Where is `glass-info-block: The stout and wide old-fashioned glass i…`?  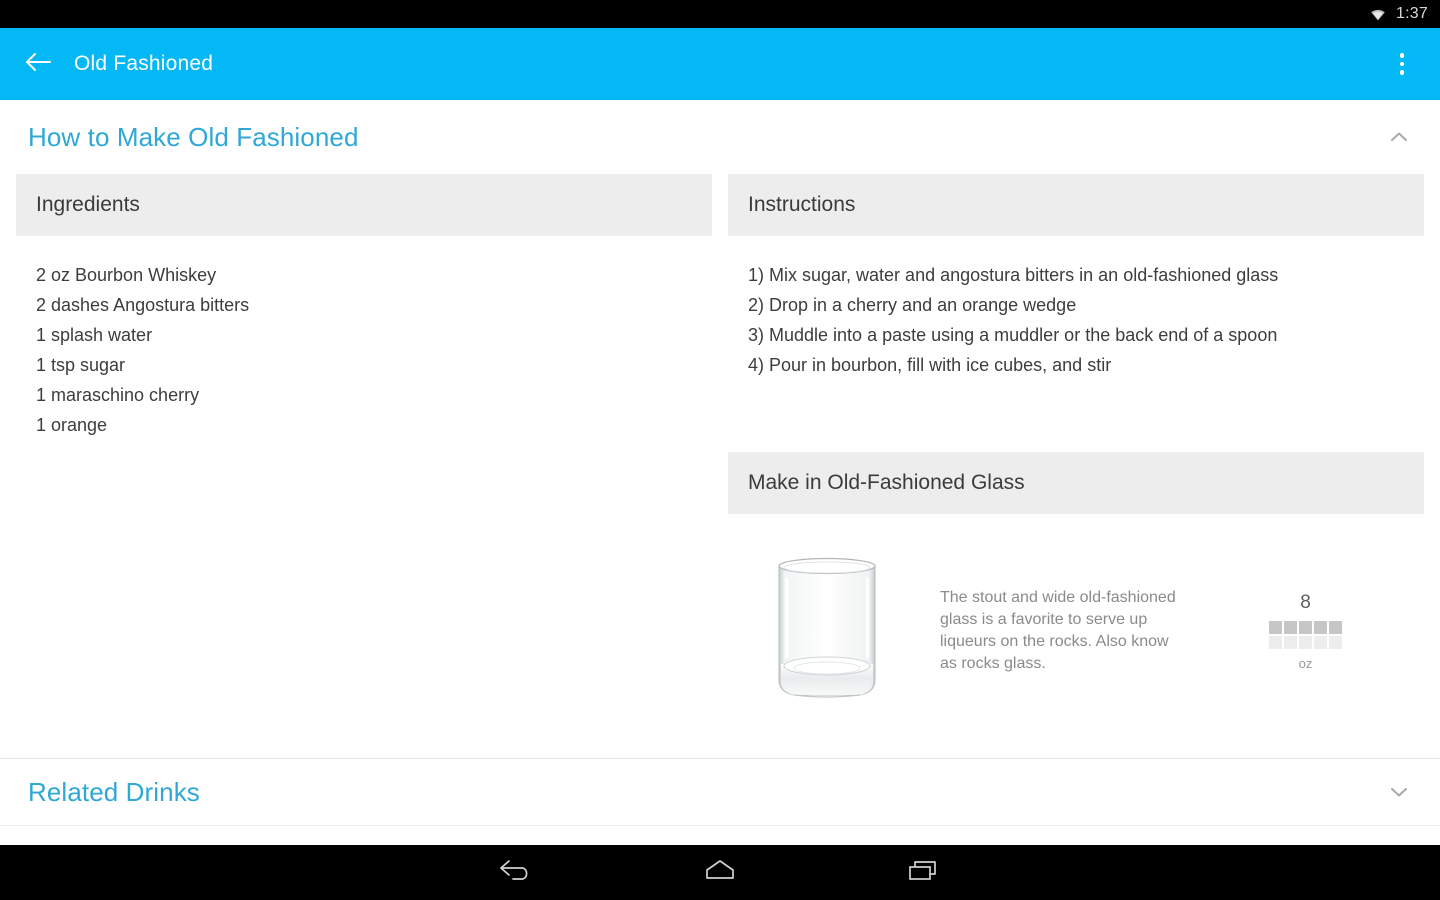 glass-info-block: The stout and wide old-fashioned glass i… is located at coordinates (1076, 610).